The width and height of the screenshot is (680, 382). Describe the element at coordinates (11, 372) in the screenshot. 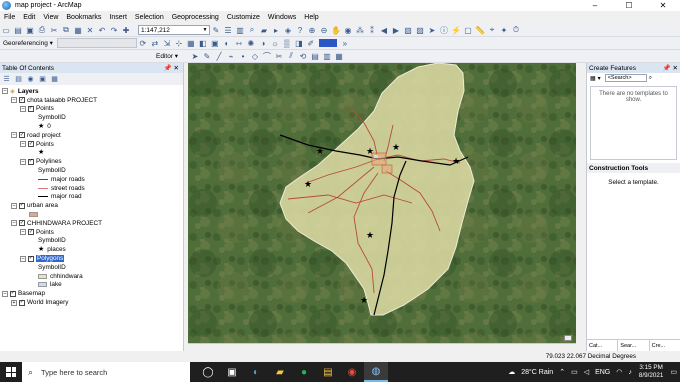

I see `start-button` at that location.